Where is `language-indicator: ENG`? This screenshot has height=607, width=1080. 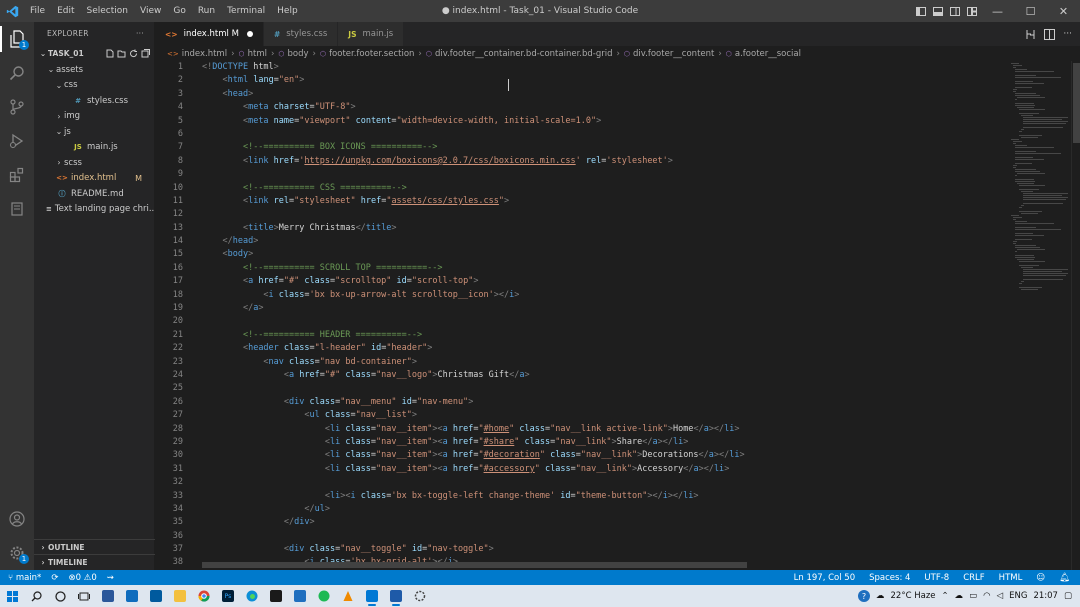 language-indicator: ENG is located at coordinates (1018, 596).